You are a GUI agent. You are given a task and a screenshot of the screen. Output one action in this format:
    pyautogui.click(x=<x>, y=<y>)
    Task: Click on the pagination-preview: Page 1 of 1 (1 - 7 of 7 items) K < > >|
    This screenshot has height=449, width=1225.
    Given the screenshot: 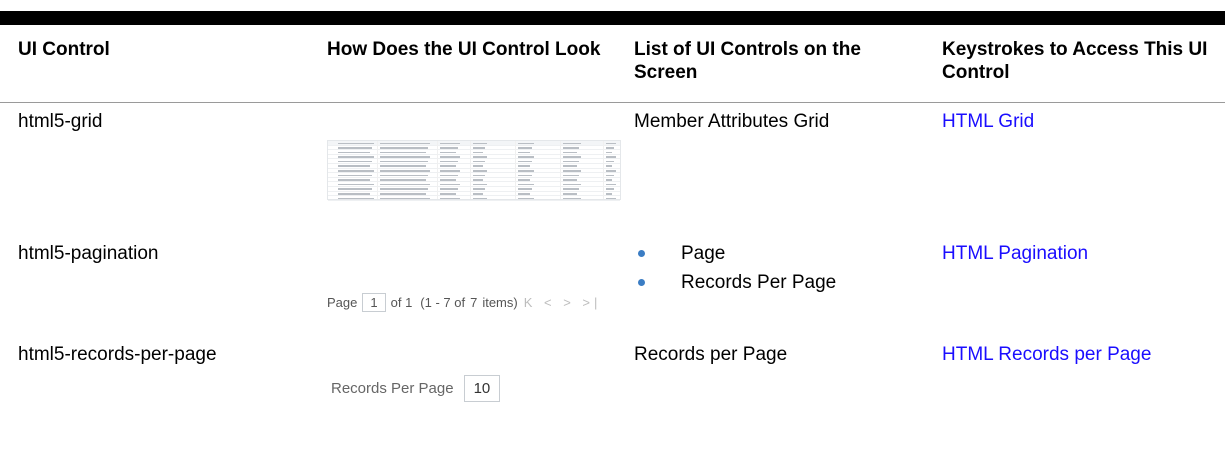 What is the action you would take?
    pyautogui.click(x=464, y=302)
    